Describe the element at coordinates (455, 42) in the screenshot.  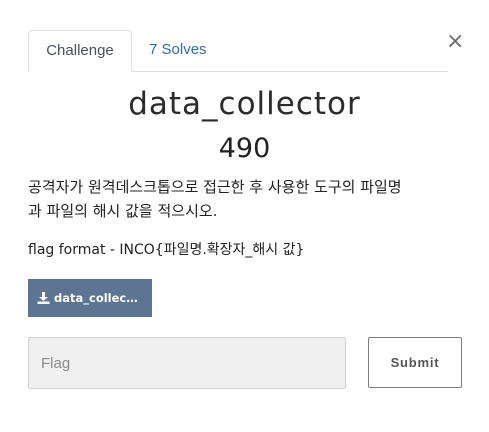
I see `close-icon: ×` at that location.